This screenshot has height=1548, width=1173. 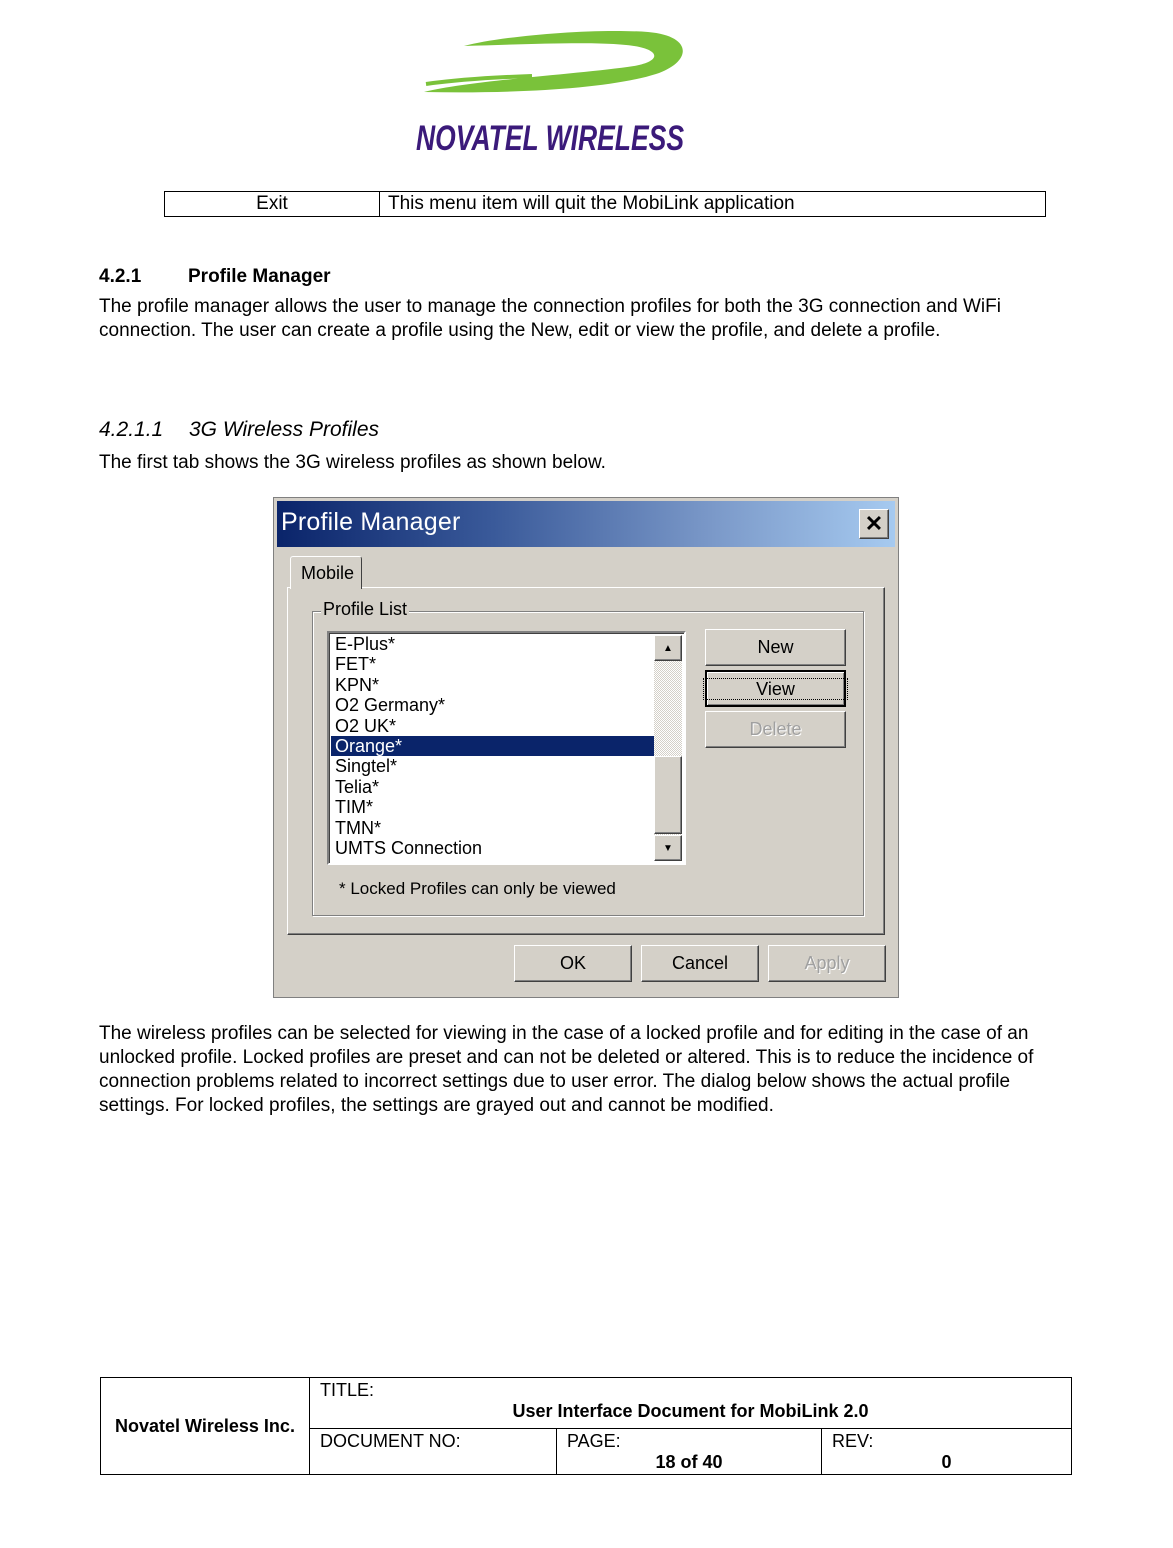 I want to click on novatel-wireless-logo: NOVATEL WIRELESS, so click(x=550, y=90).